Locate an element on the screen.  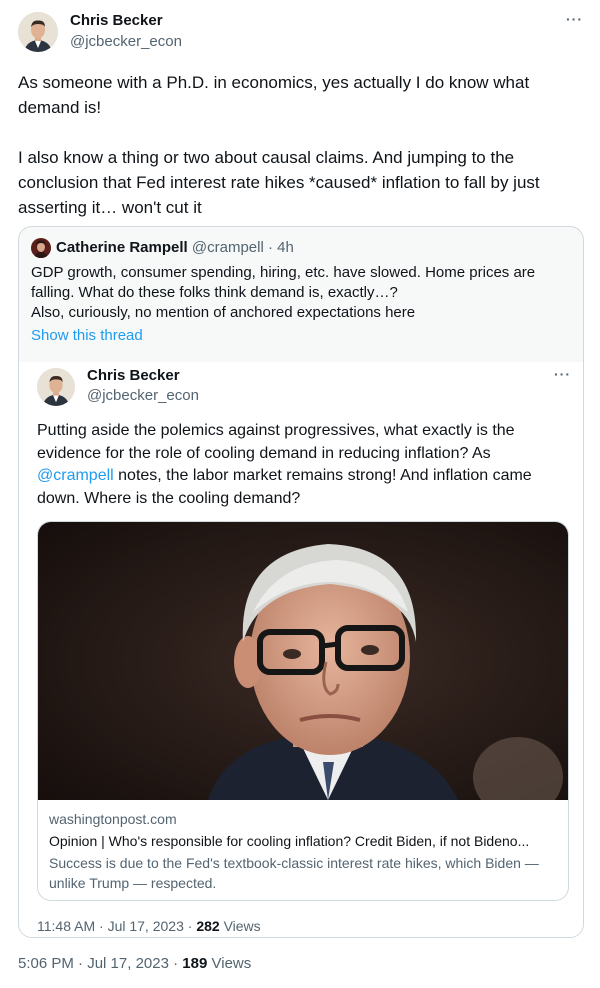
show-thread-link: Show this thread is located at coordinates (87, 335).